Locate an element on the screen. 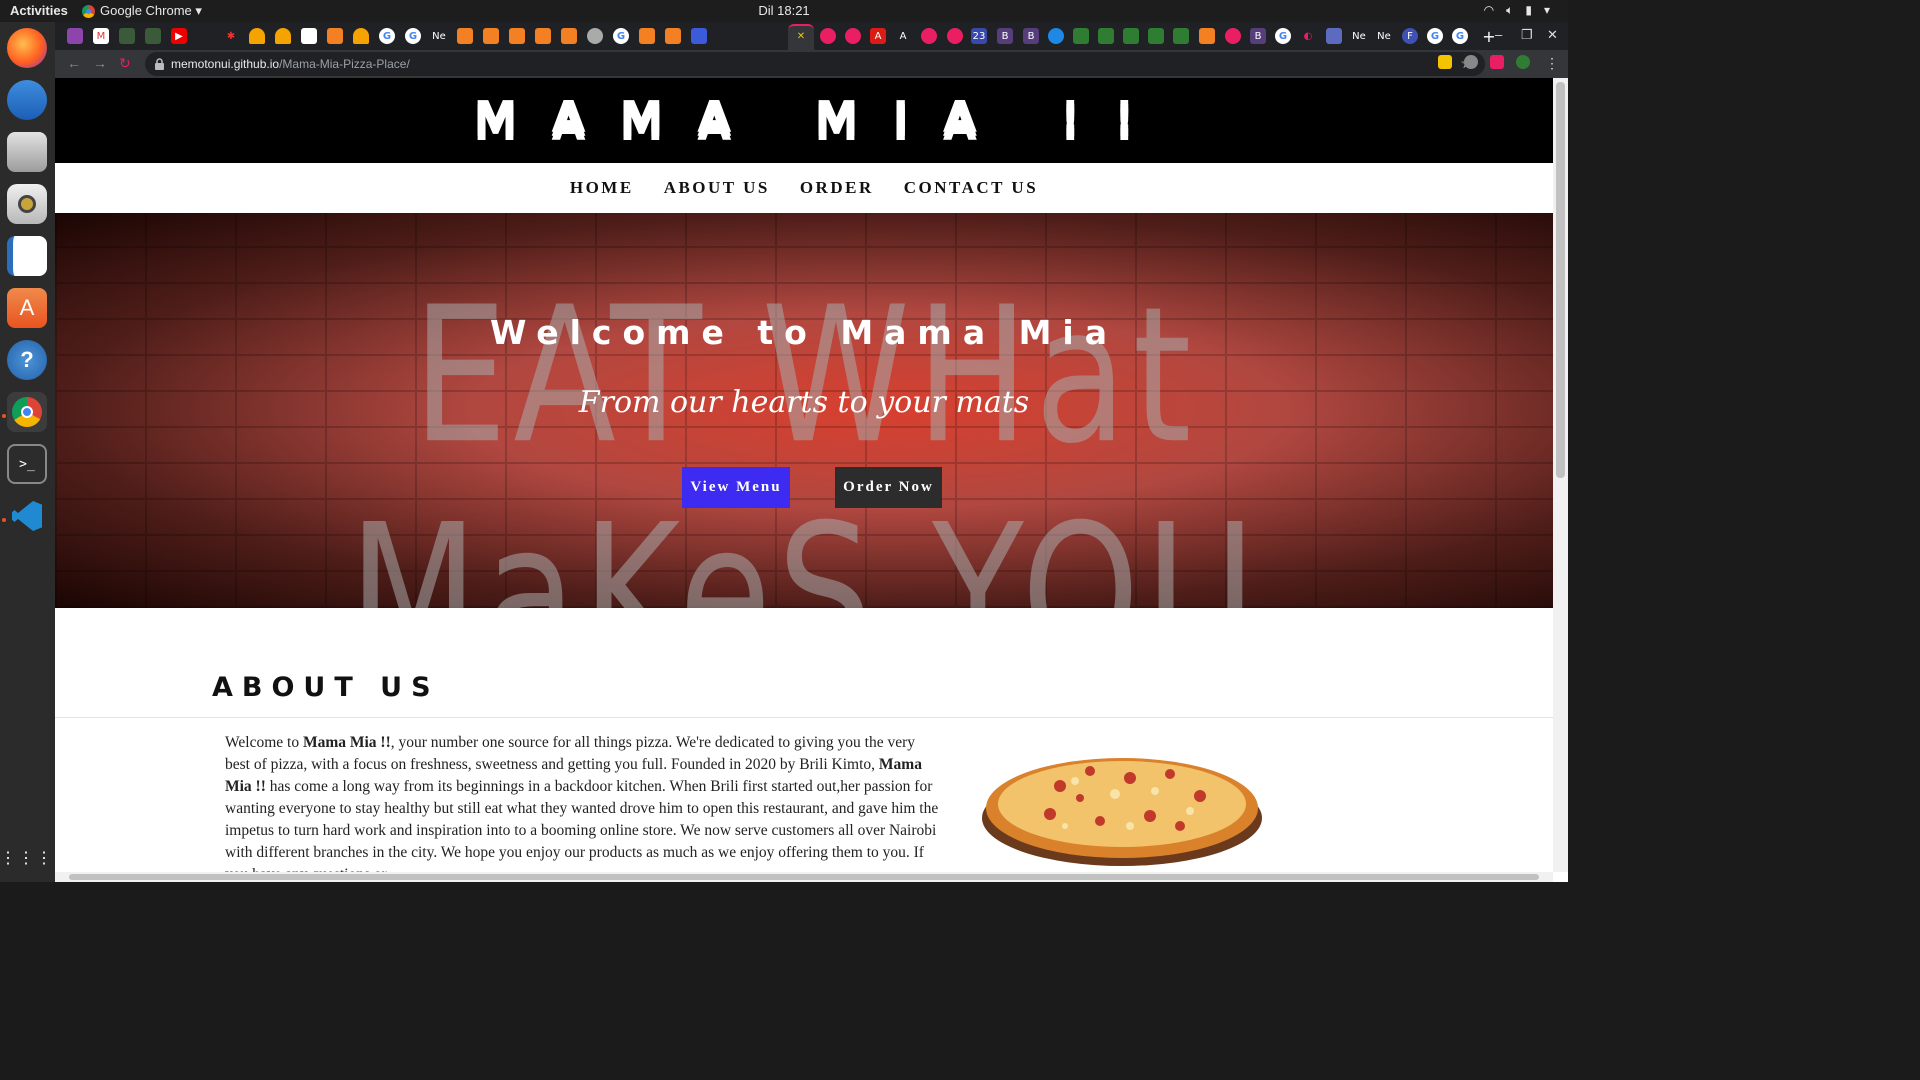 This screenshot has height=1080, width=1920. puzzle-icon is located at coordinates (1497, 62).